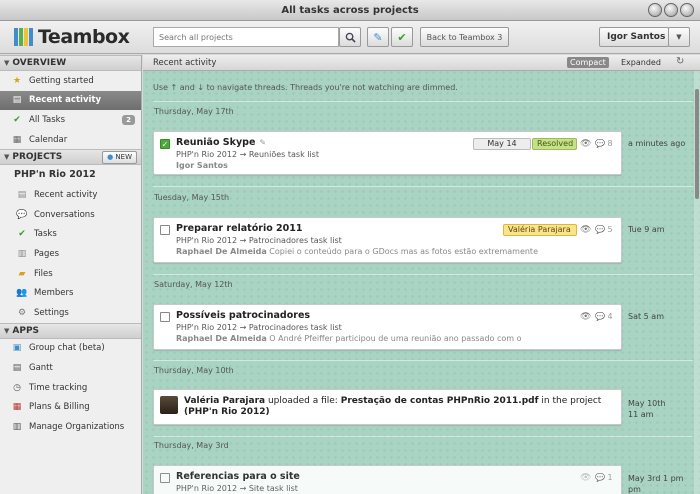 The image size is (700, 494). What do you see at coordinates (22, 234) in the screenshot?
I see `check-icon: ✔` at bounding box center [22, 234].